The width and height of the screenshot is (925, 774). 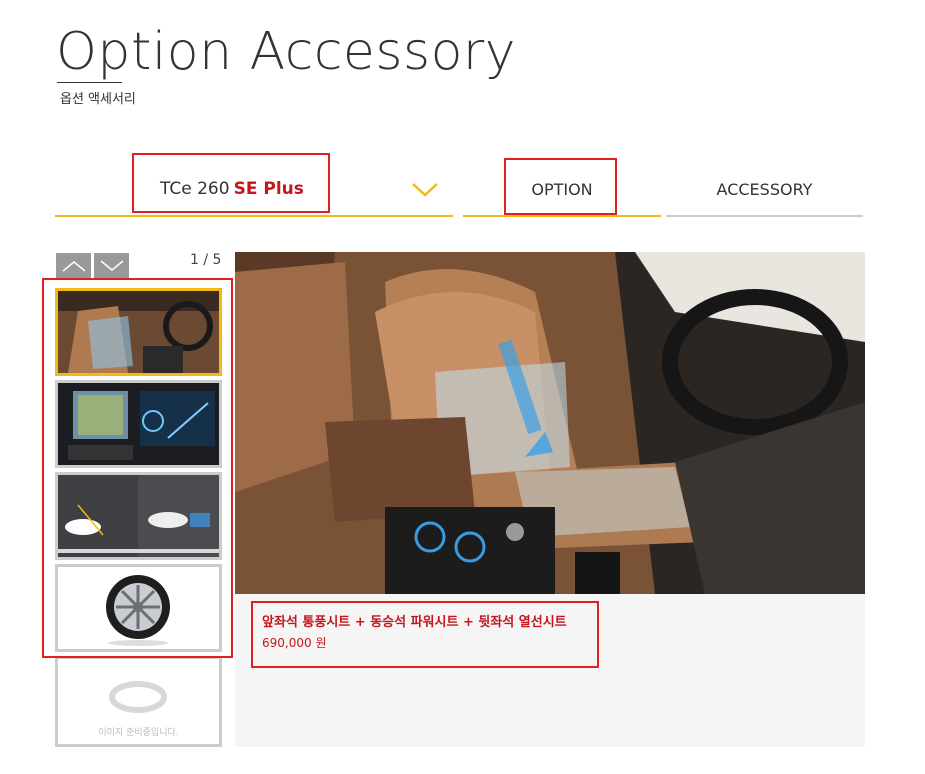 I want to click on thumbnail-placeholder: 이미지 준비중입니다., so click(x=138, y=701).